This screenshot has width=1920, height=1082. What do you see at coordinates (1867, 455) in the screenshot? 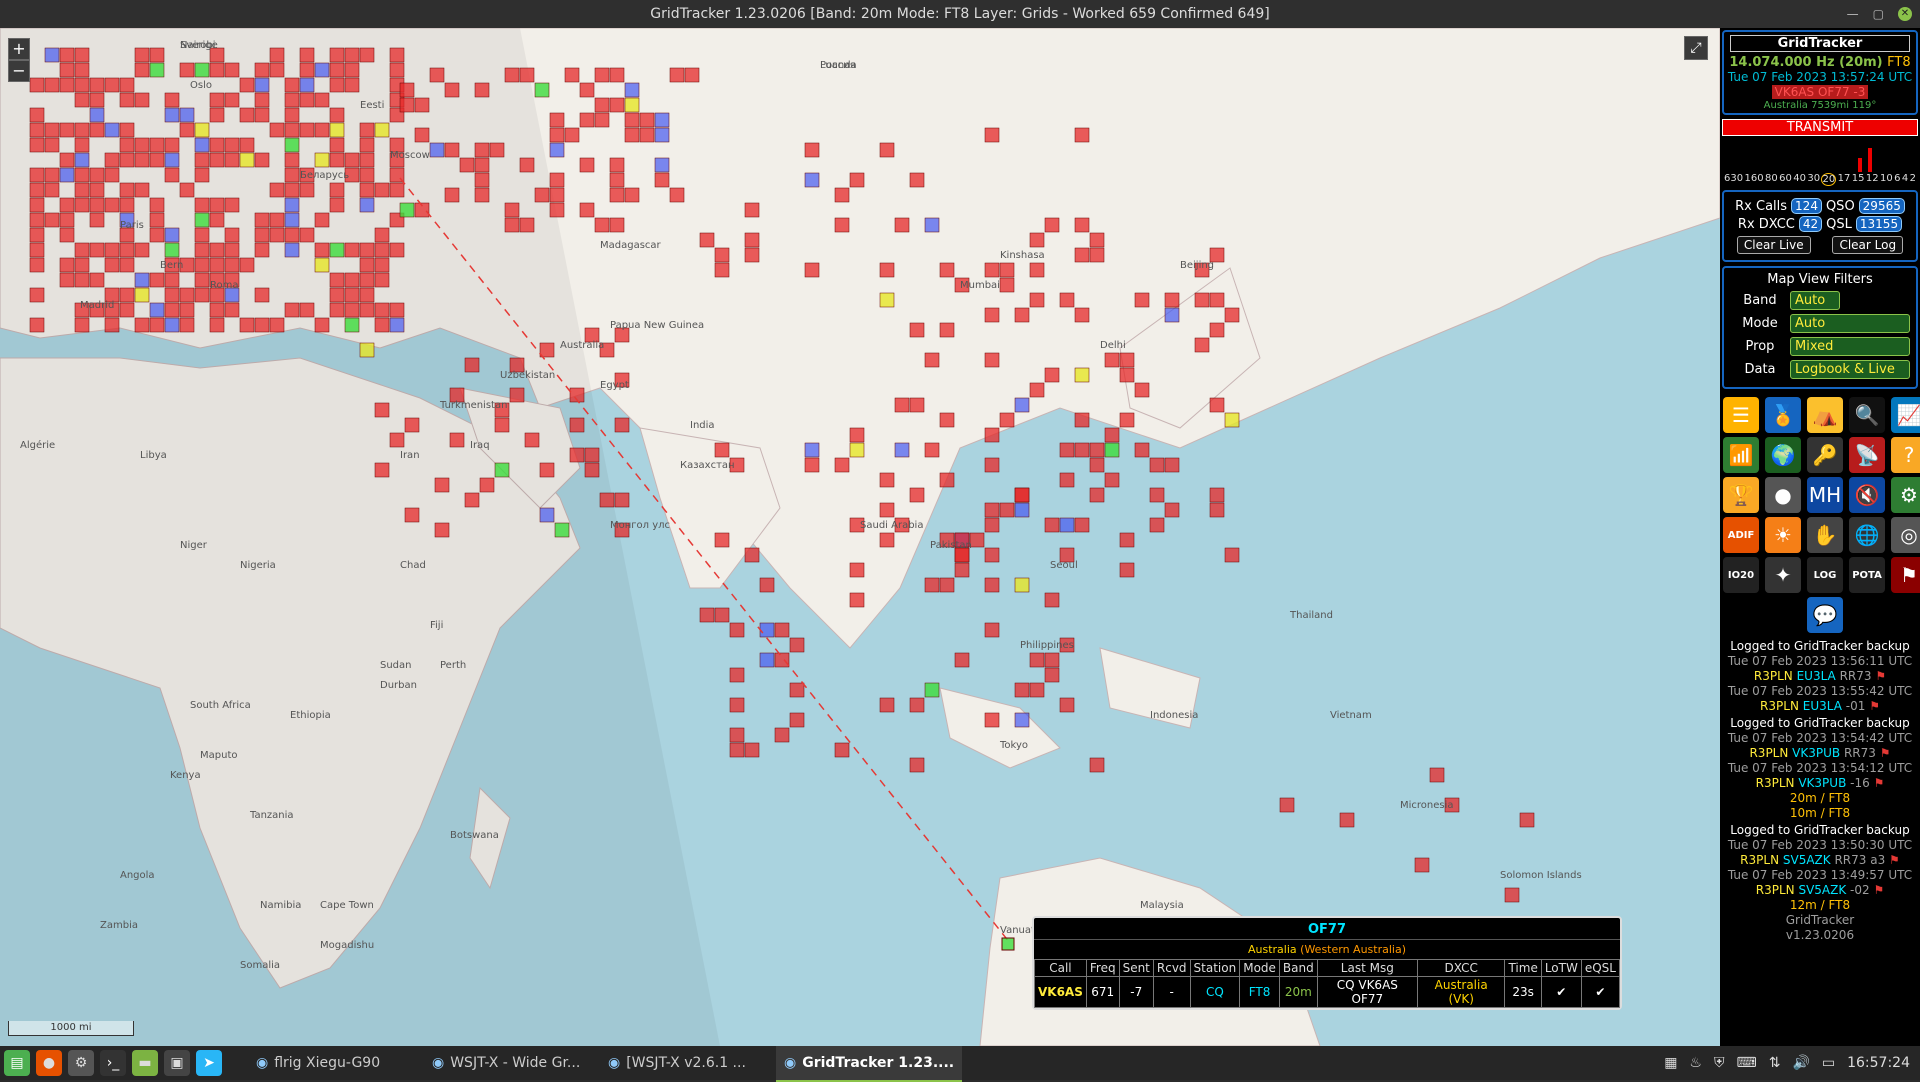
I see `radio-tower-icon: 📡` at bounding box center [1867, 455].